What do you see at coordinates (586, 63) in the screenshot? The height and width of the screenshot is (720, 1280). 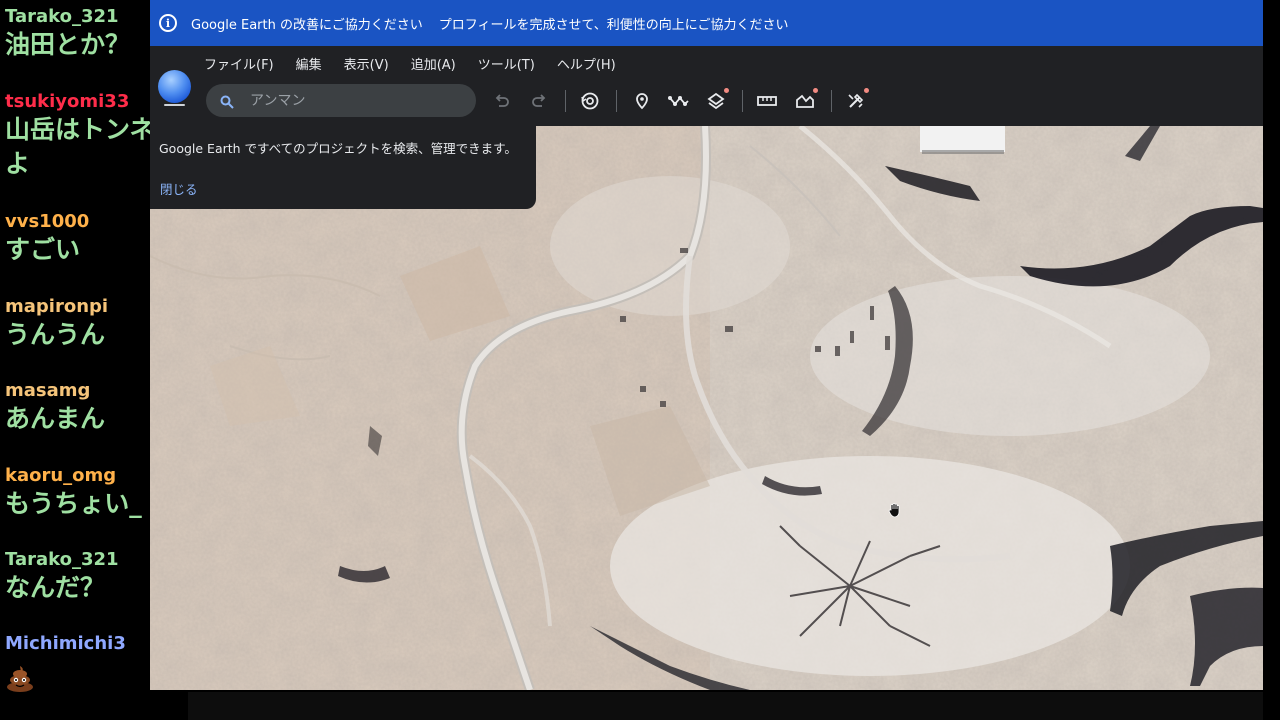 I see `menu-help: ヘルプ(H)` at bounding box center [586, 63].